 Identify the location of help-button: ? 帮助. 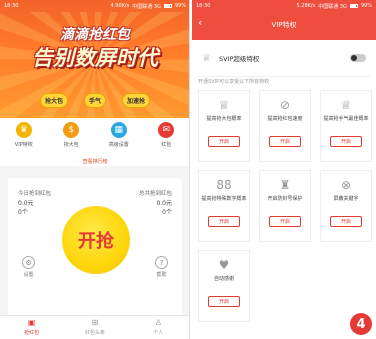
(161, 267).